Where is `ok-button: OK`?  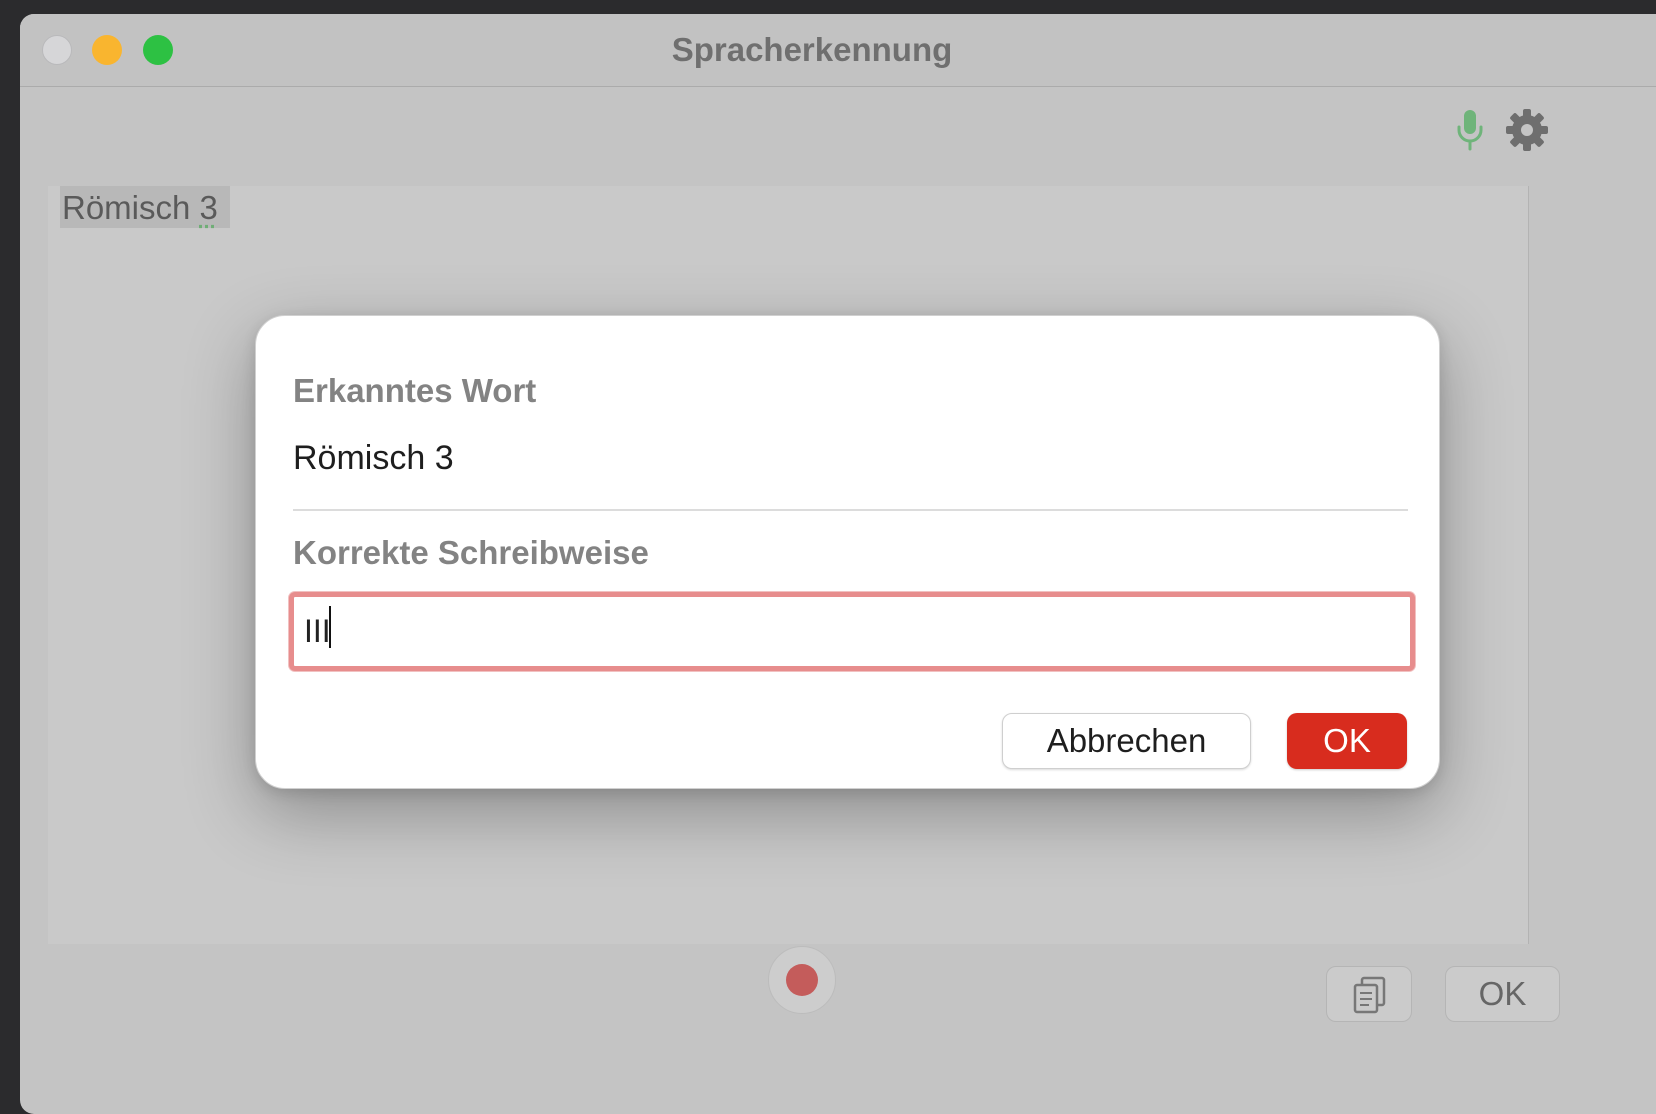 ok-button: OK is located at coordinates (1347, 741).